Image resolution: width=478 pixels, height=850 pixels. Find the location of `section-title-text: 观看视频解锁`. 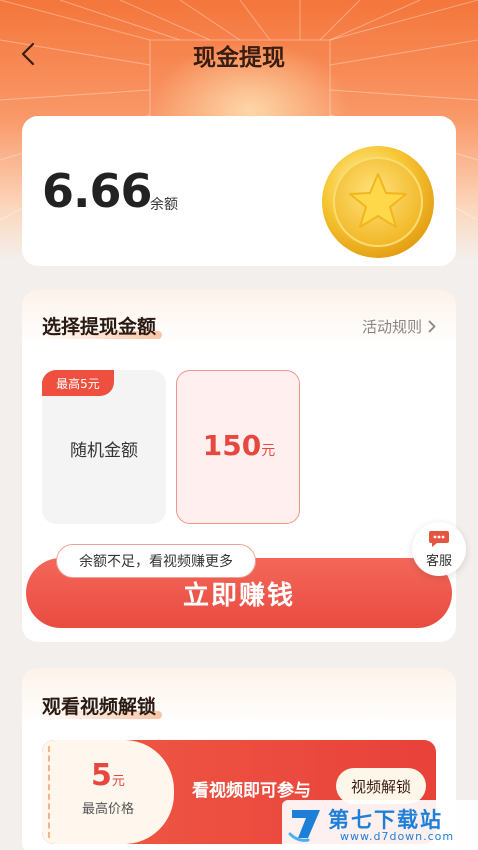

section-title-text: 观看视频解锁 is located at coordinates (99, 707).